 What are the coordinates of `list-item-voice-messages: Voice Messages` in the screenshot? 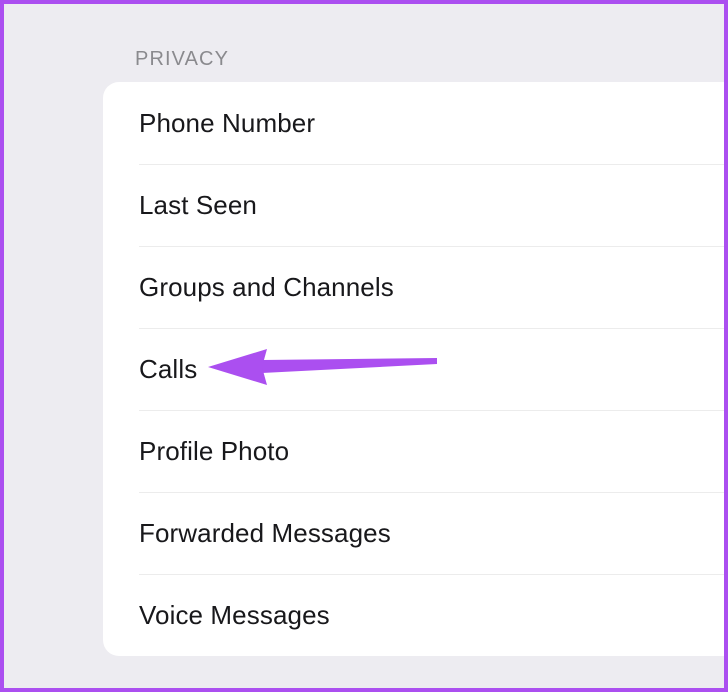 It's located at (413, 615).